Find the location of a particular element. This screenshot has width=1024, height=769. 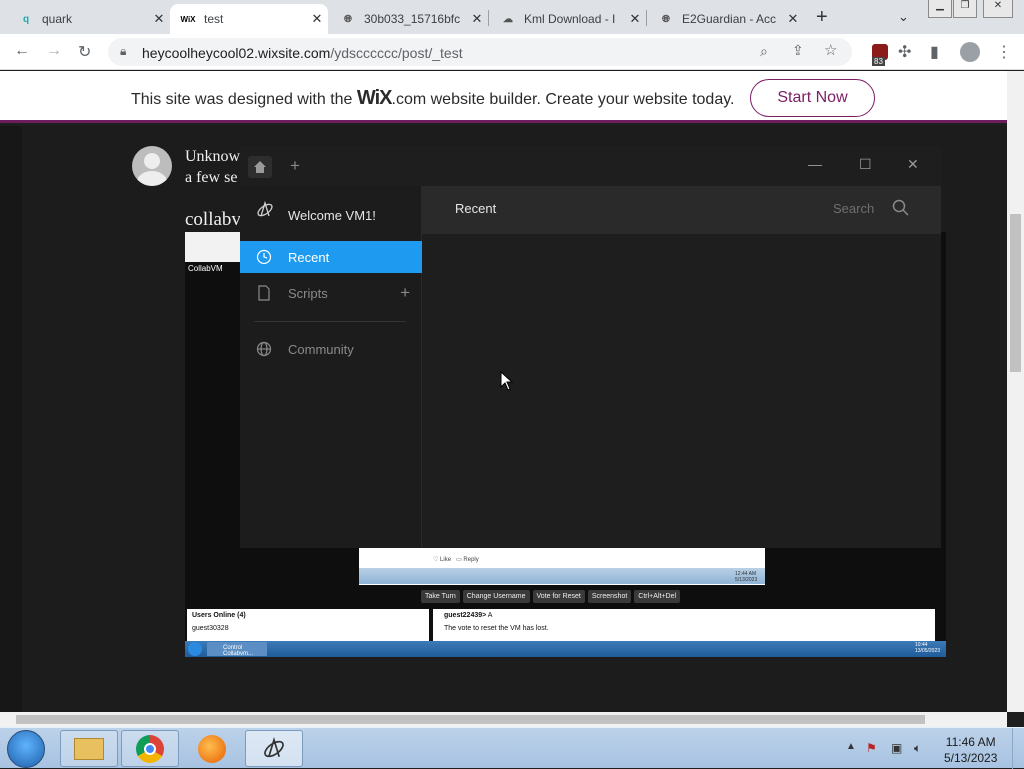

share-icon: ⇪ is located at coordinates (798, 50).